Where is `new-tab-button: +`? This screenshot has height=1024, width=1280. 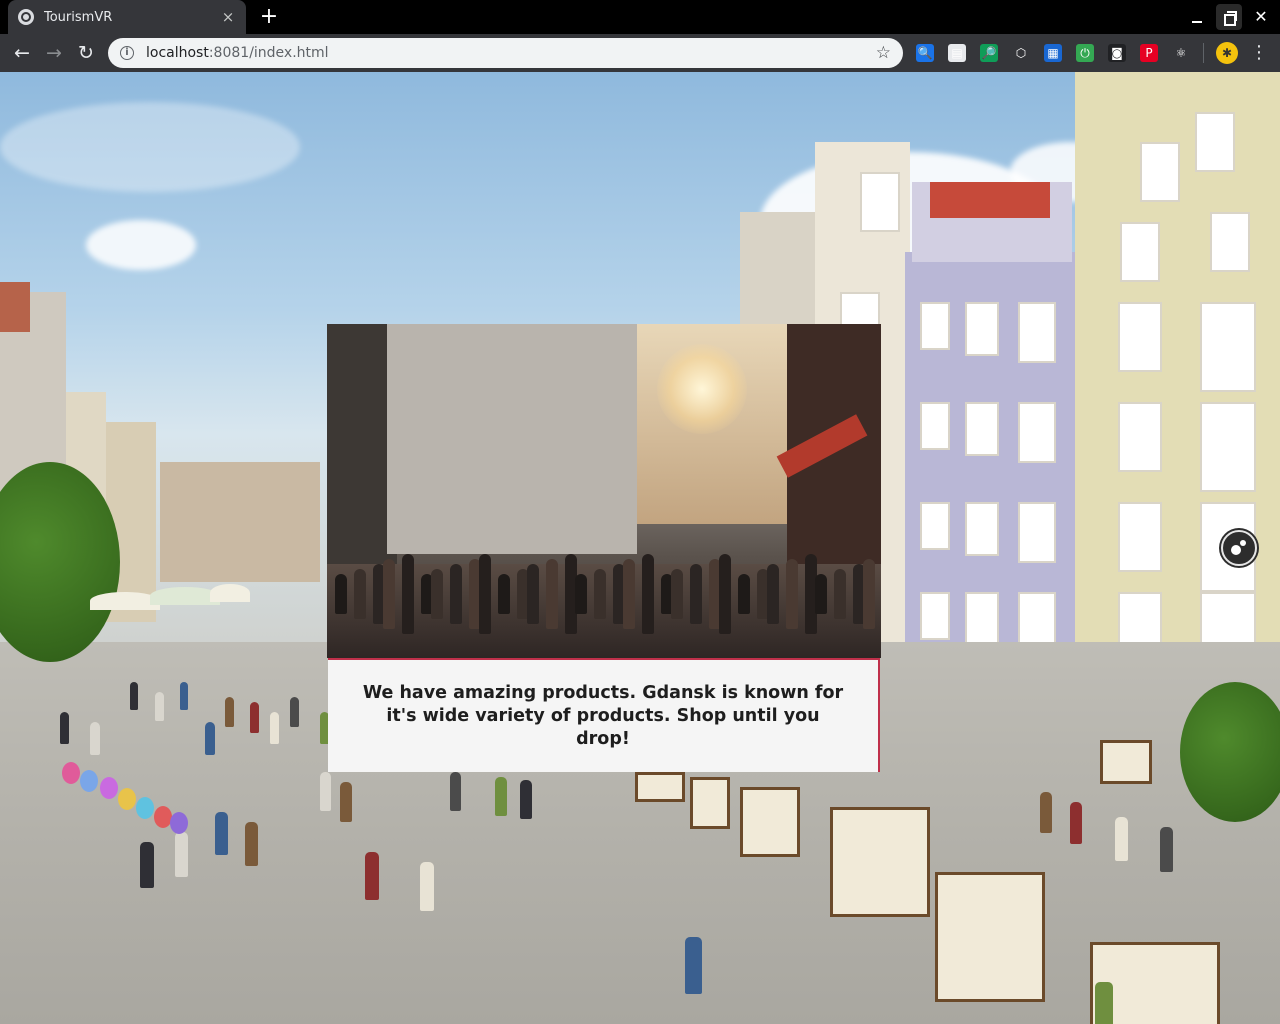 new-tab-button: + is located at coordinates (269, 17).